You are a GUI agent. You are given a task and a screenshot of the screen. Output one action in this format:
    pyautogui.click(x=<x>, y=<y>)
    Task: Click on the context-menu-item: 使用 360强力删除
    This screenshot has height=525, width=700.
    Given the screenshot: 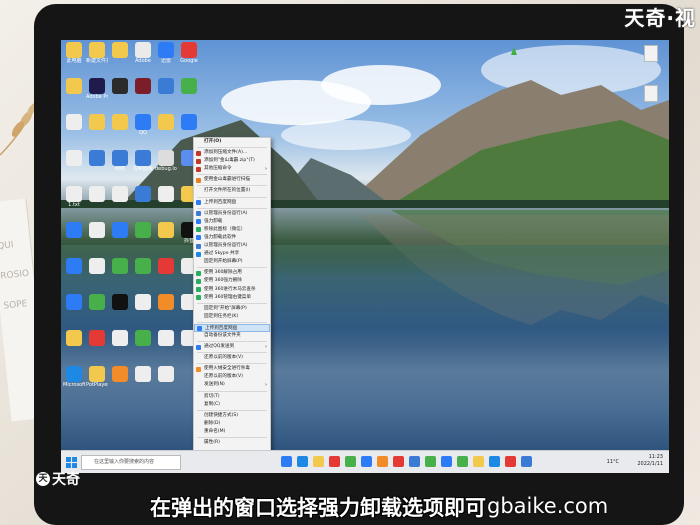 What is the action you would take?
    pyautogui.click(x=232, y=281)
    